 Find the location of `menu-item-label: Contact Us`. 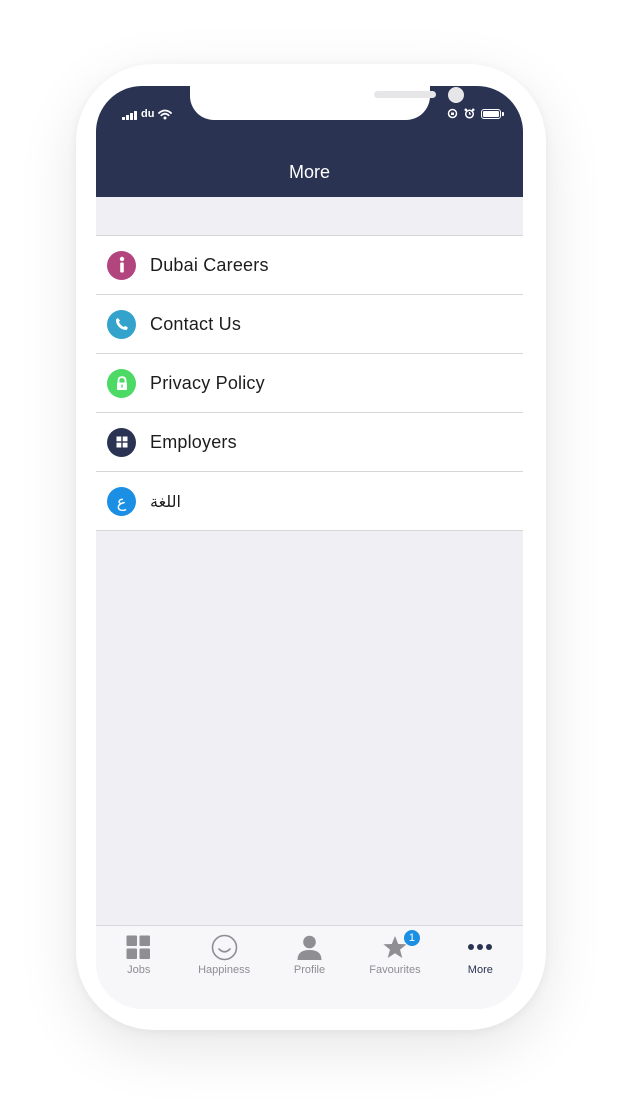

menu-item-label: Contact Us is located at coordinates (196, 323).